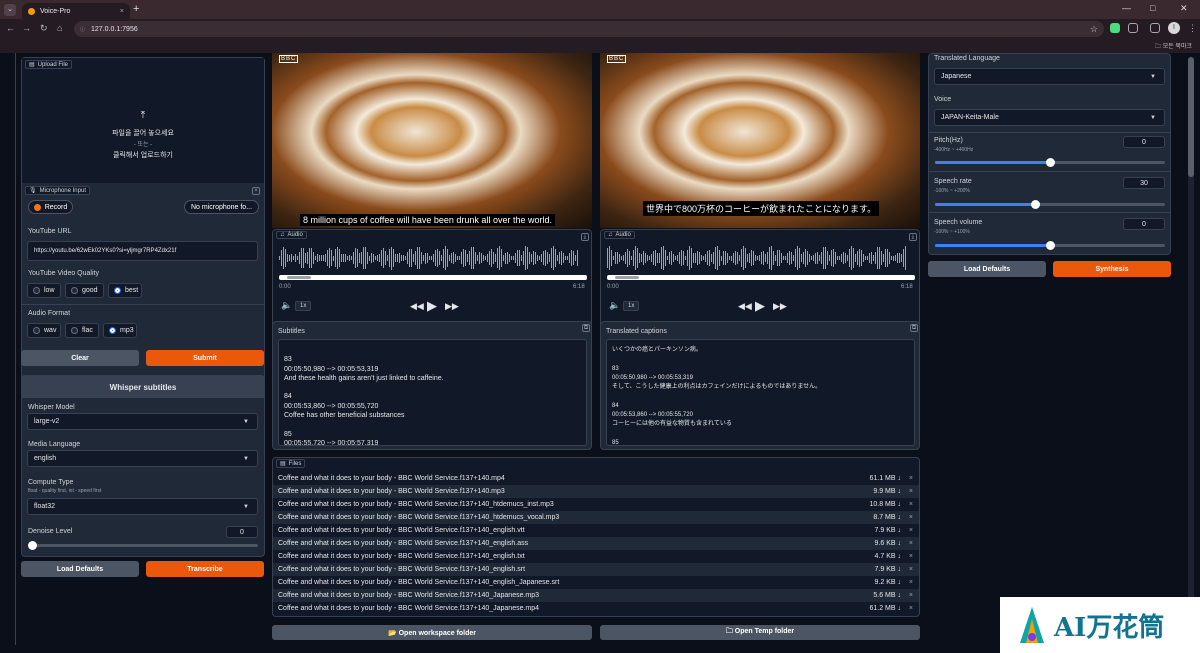 The height and width of the screenshot is (653, 1200). Describe the element at coordinates (44, 290) in the screenshot. I see `quality-low-radio: low` at that location.